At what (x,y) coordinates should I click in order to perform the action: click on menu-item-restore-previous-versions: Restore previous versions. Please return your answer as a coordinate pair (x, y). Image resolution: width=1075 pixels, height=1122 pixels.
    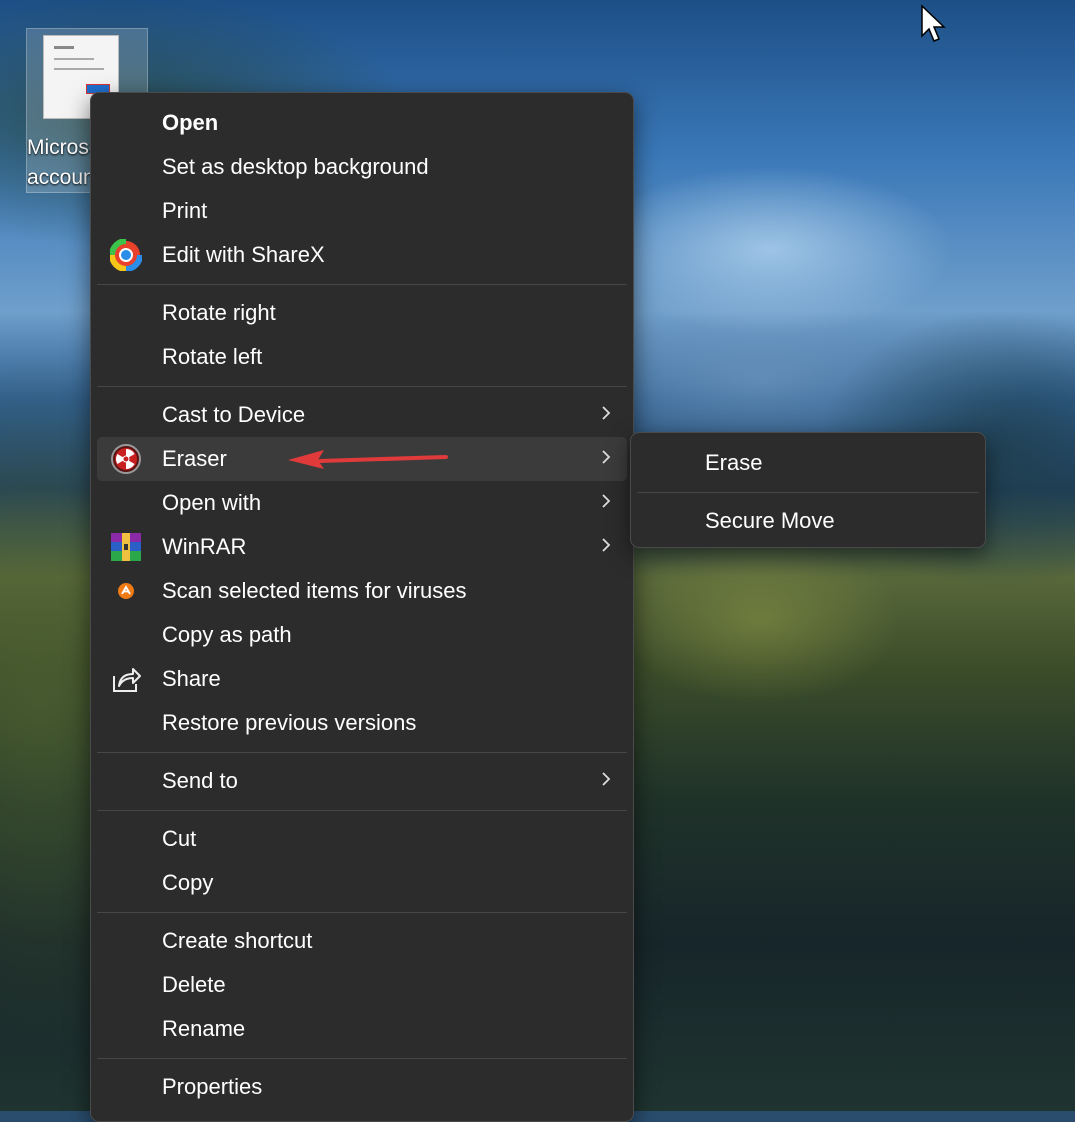
    Looking at the image, I should click on (362, 723).